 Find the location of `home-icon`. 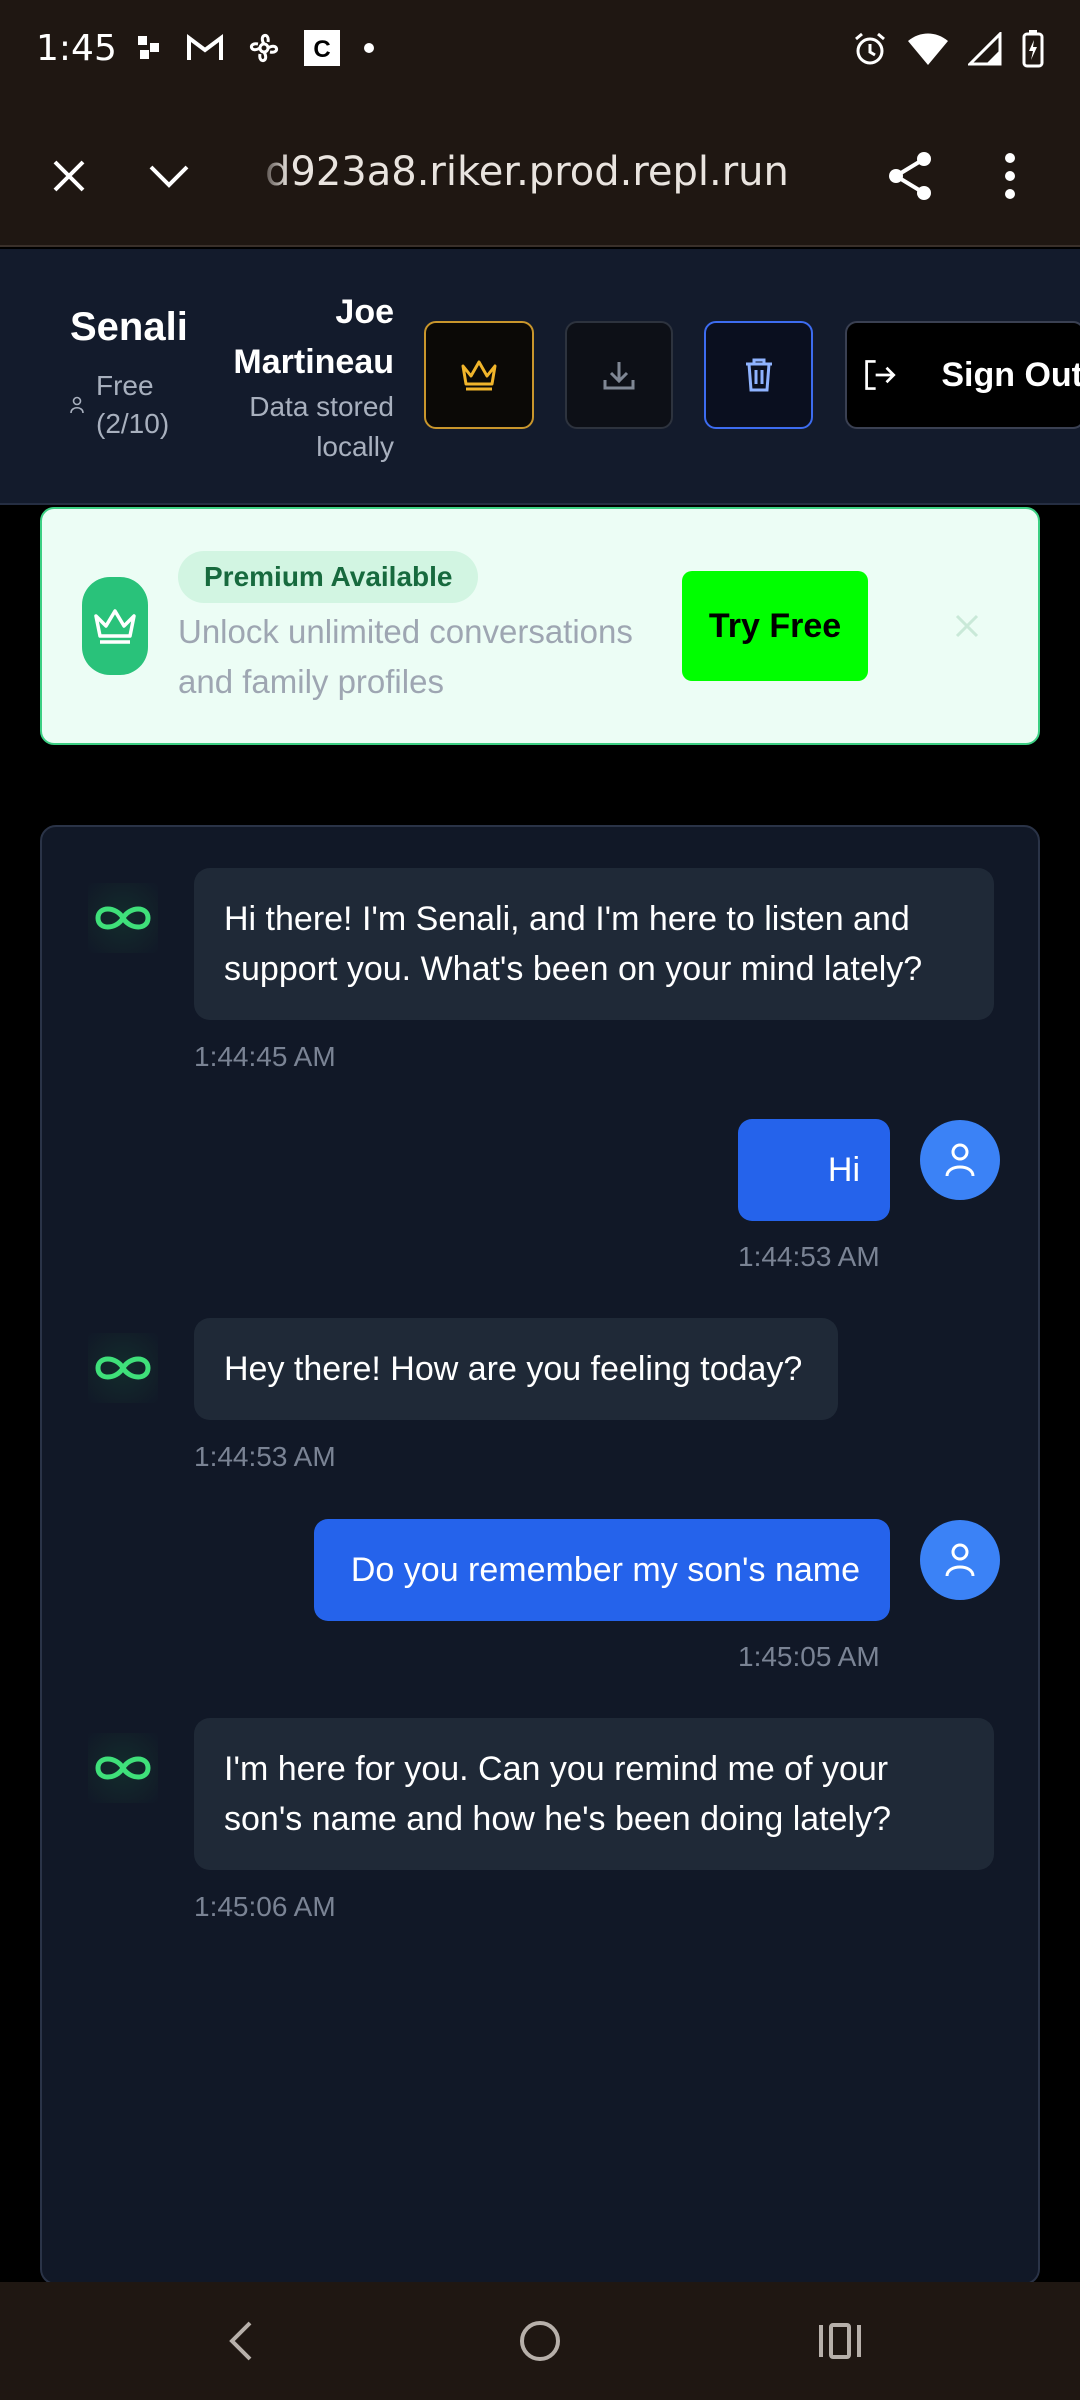

home-icon is located at coordinates (540, 2341).